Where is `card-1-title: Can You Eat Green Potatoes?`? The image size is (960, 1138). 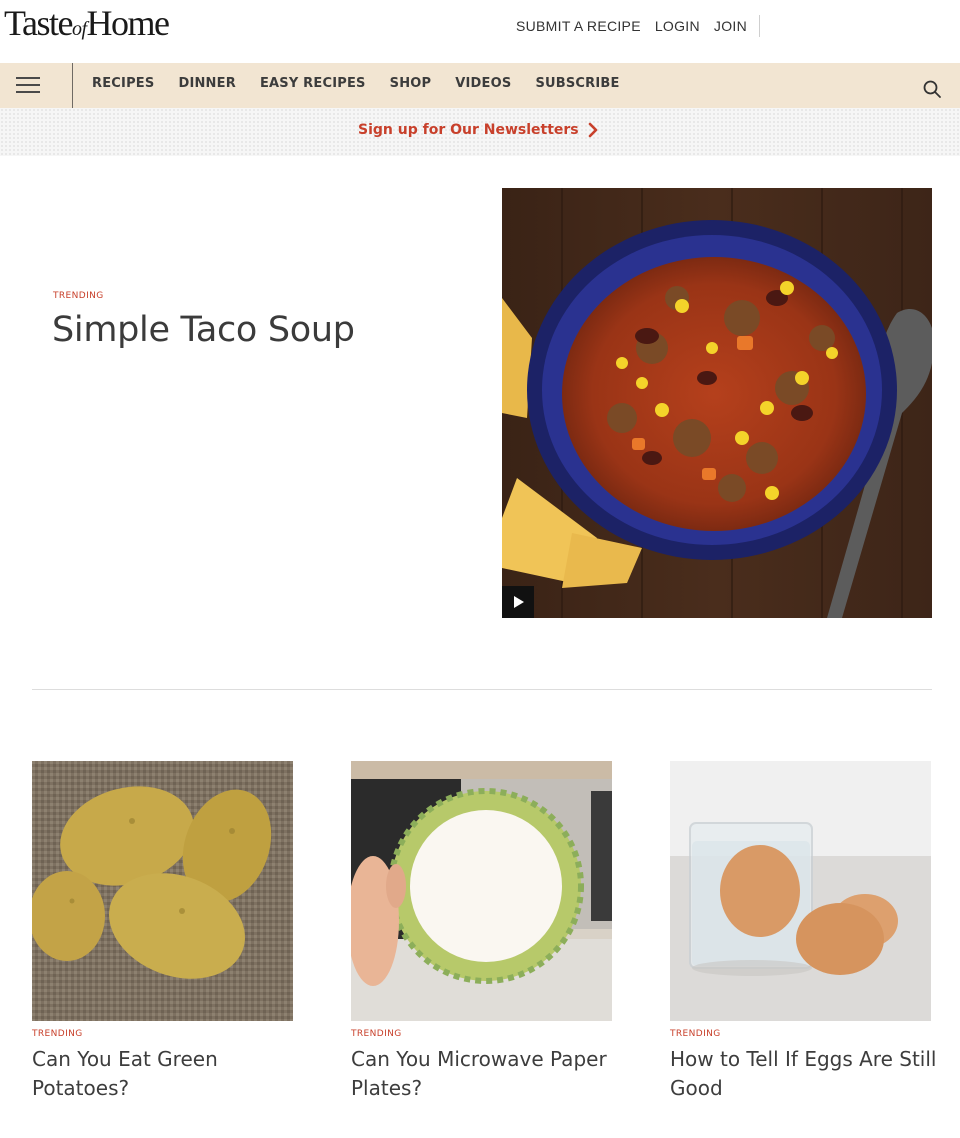 card-1-title: Can You Eat Green Potatoes? is located at coordinates (167, 1074).